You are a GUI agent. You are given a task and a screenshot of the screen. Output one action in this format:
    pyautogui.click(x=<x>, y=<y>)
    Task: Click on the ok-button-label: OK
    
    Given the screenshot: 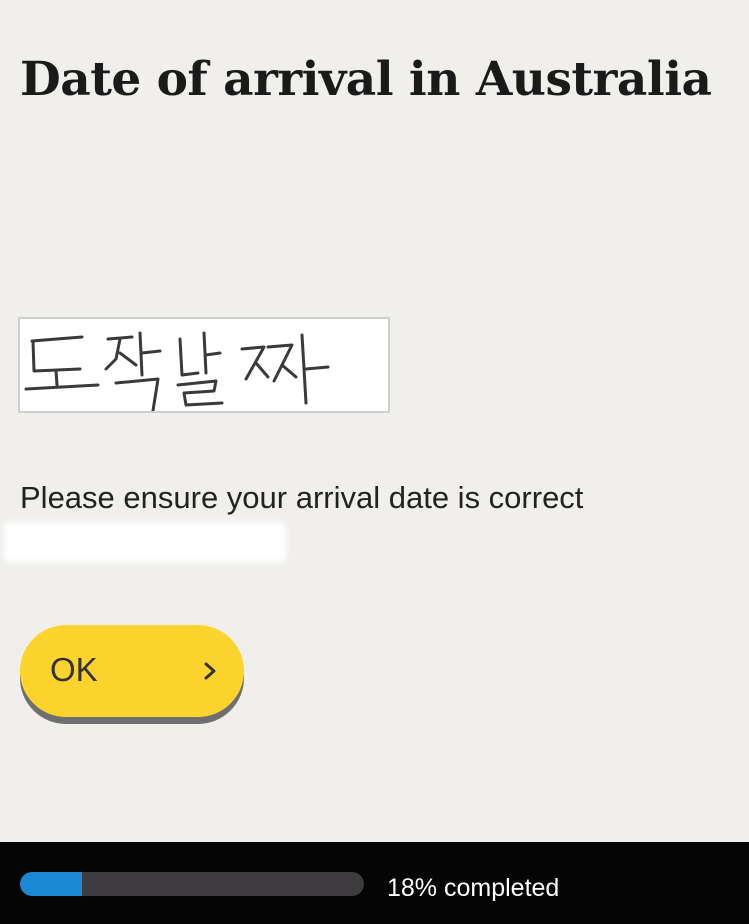 What is the action you would take?
    pyautogui.click(x=74, y=669)
    